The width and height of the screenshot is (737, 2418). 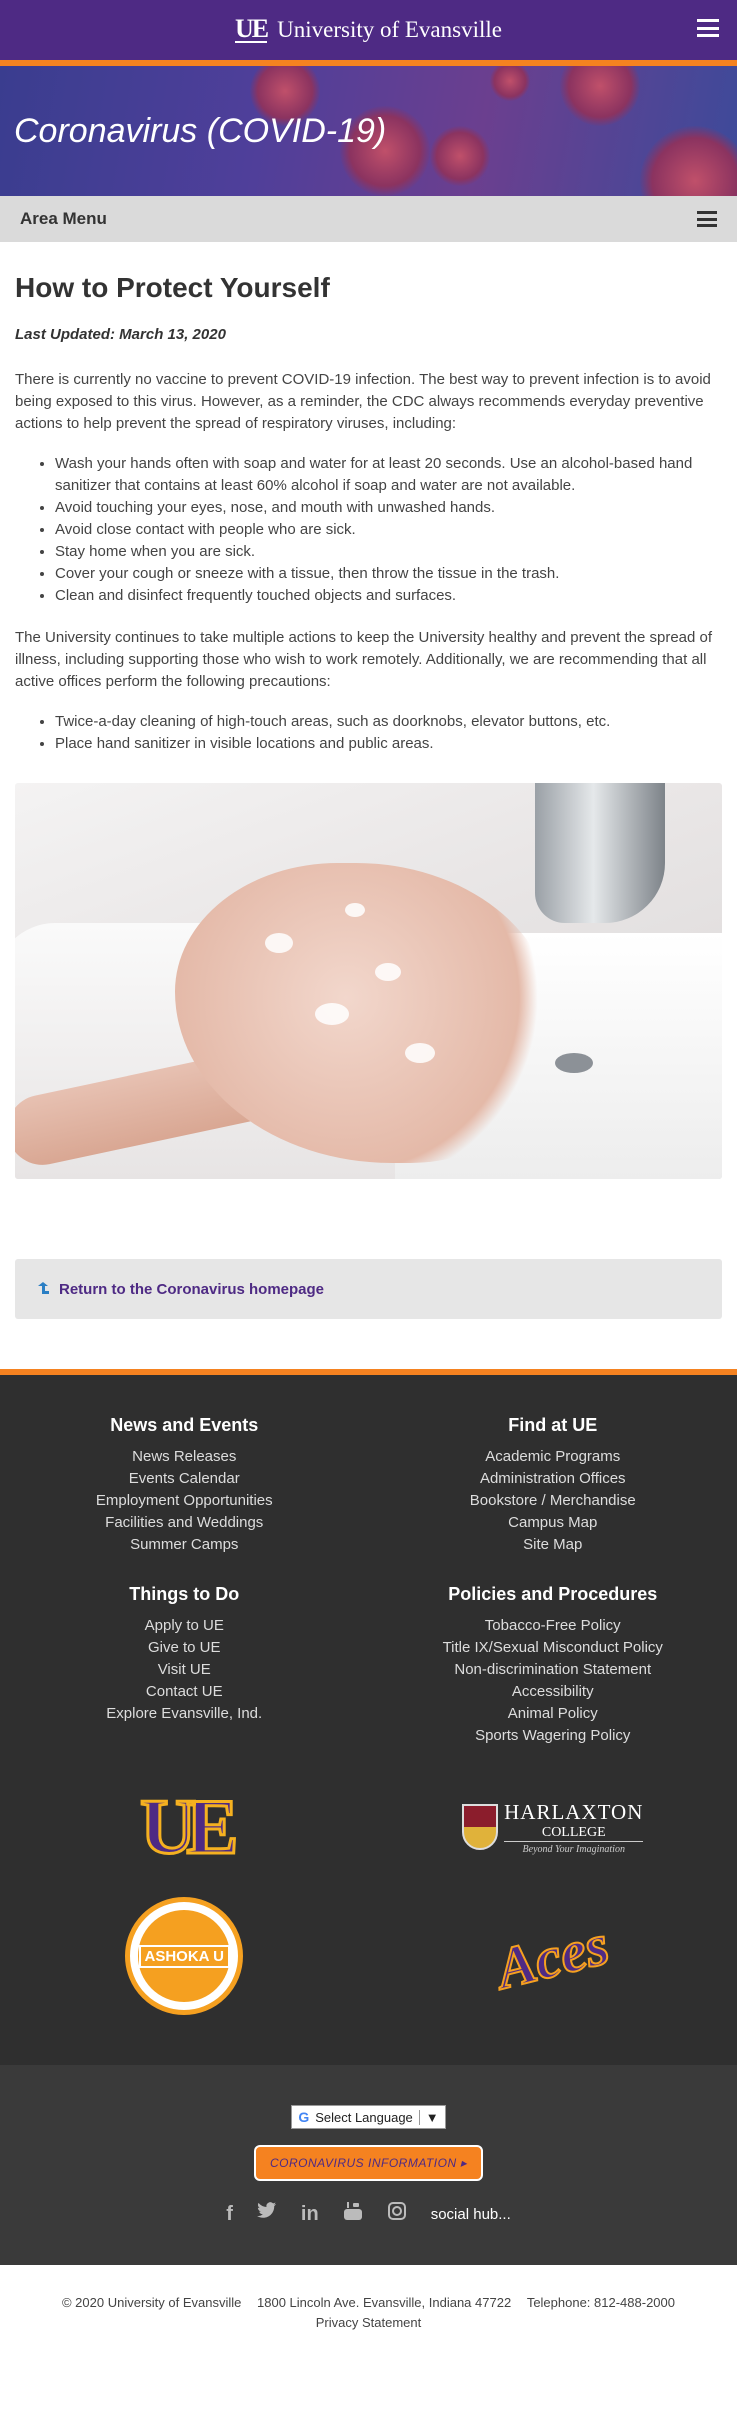 I want to click on linkedin-icon: in, so click(x=310, y=2214).